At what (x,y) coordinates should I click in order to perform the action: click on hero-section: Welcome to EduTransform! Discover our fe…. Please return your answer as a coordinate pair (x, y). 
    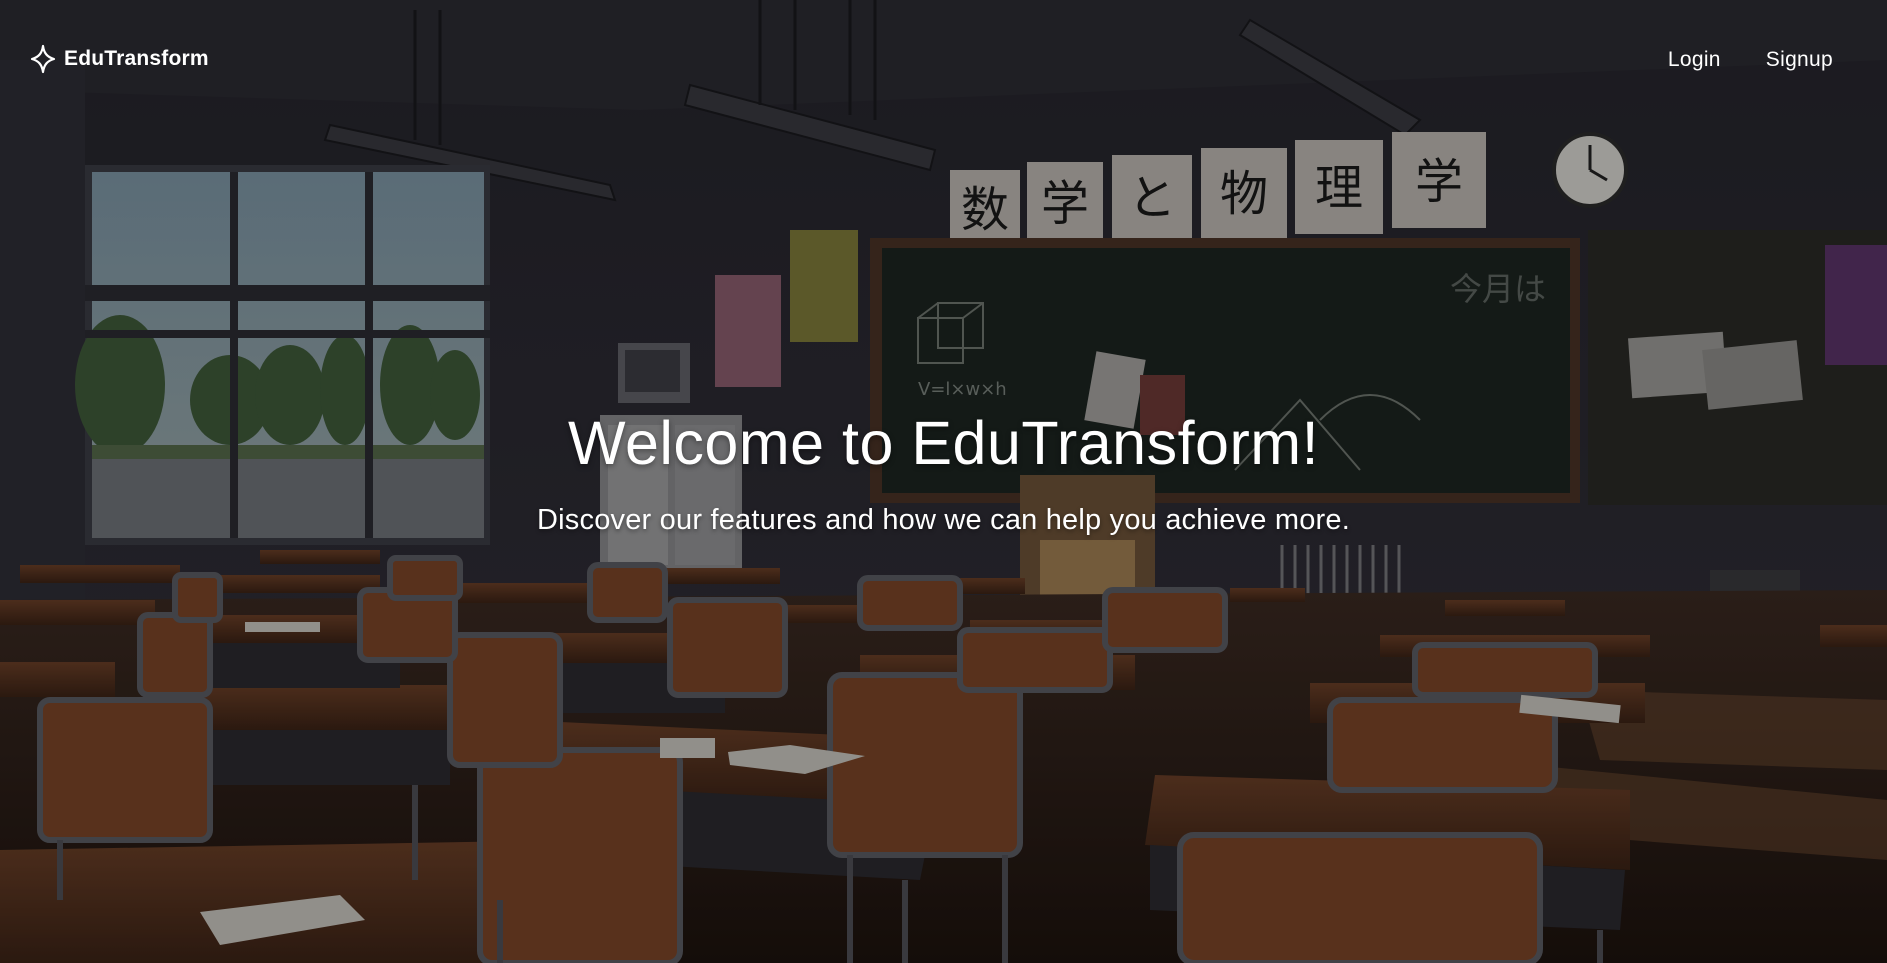
    Looking at the image, I should click on (943, 471).